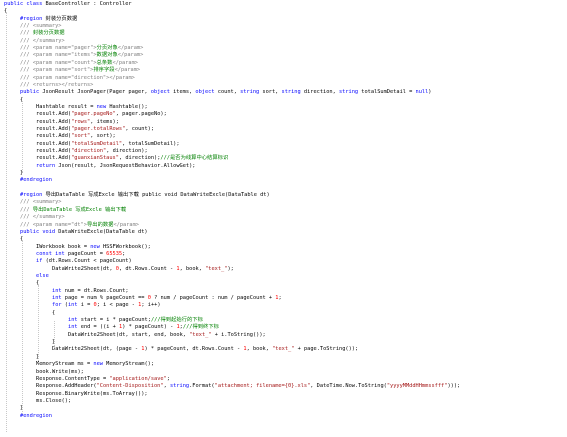  I want to click on code-line: int start = i * pageCount;///得到起始行的下标, so click(135, 320).